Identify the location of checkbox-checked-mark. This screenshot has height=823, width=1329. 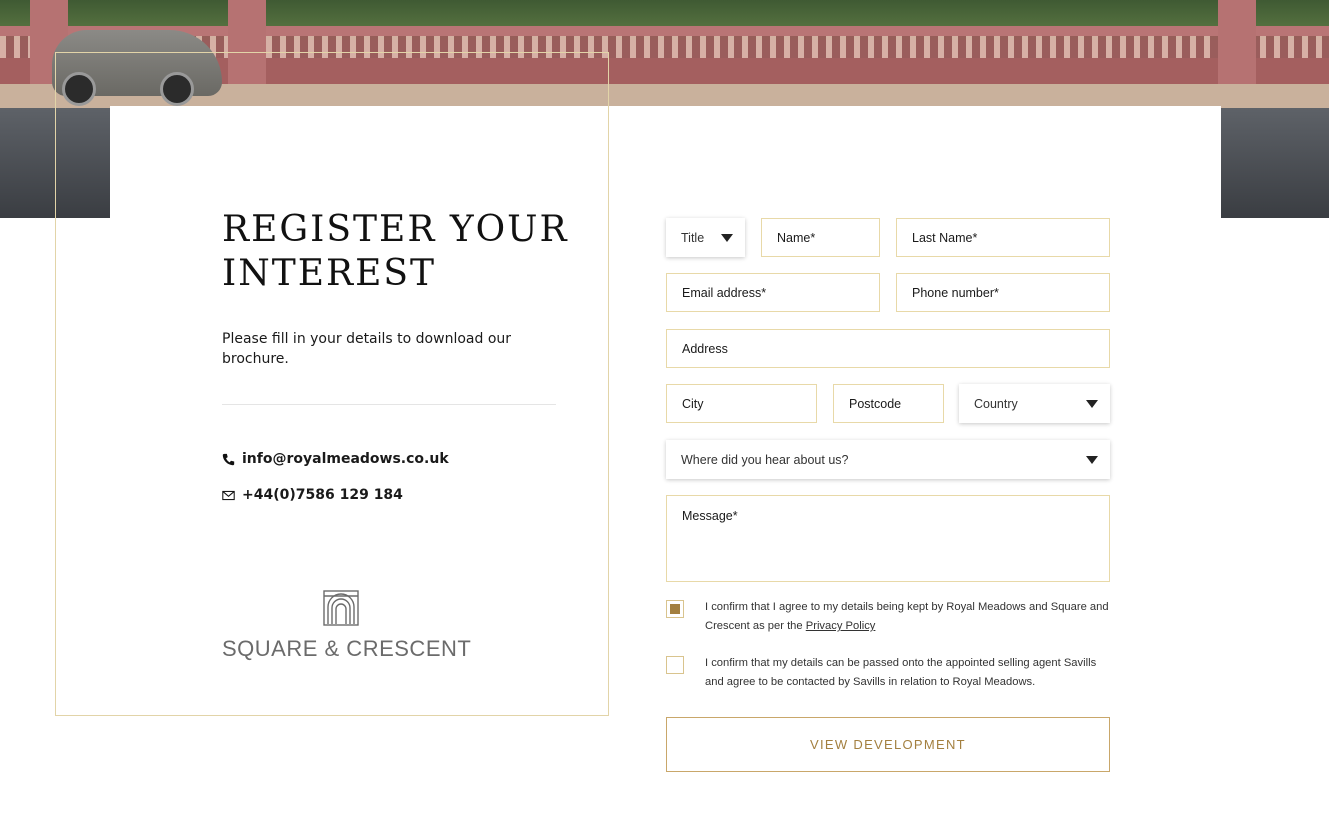
(675, 609).